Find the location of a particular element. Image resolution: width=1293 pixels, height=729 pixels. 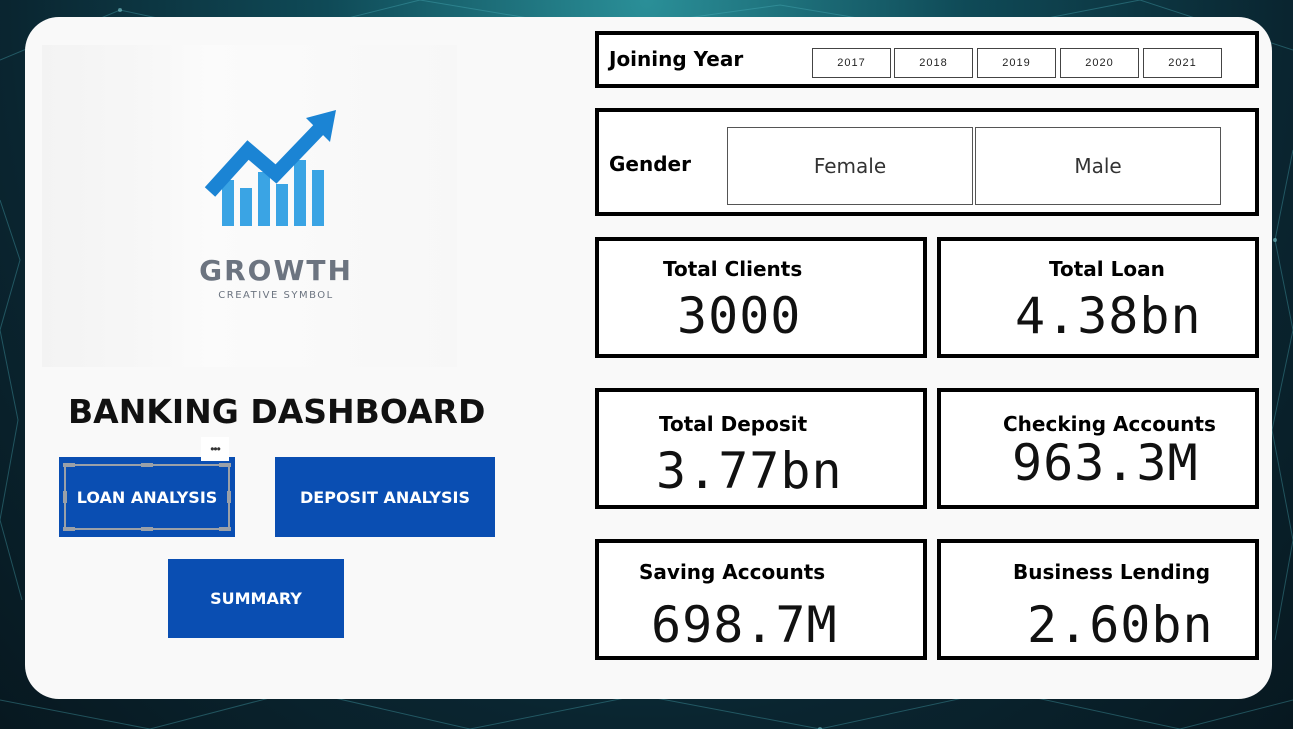

loan-analysis-button: LOAN ANALYSIS is located at coordinates (147, 497).